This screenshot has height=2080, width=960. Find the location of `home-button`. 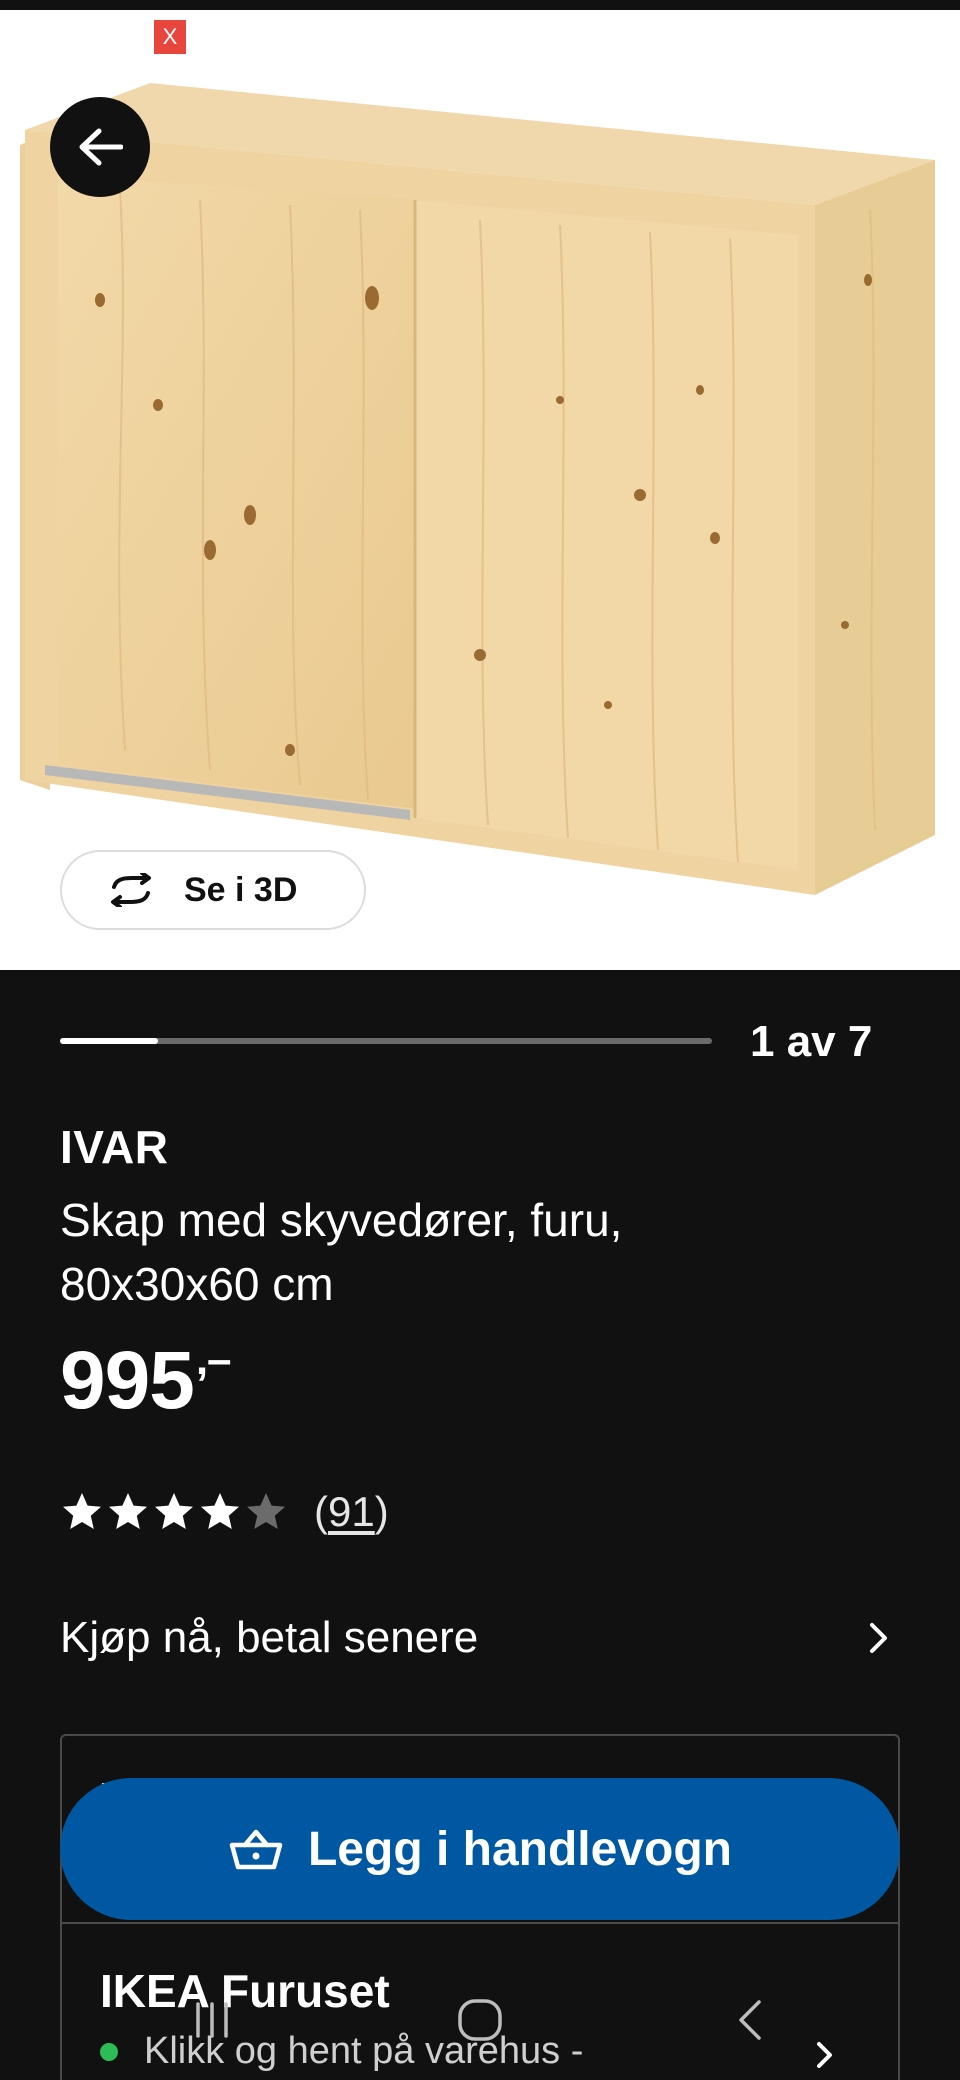

home-button is located at coordinates (480, 2020).